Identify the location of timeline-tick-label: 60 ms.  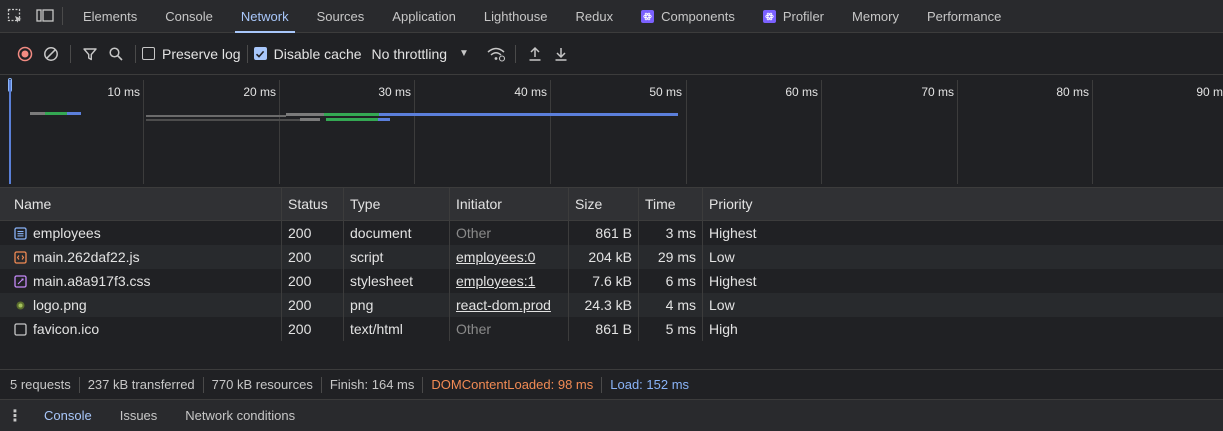
(801, 92).